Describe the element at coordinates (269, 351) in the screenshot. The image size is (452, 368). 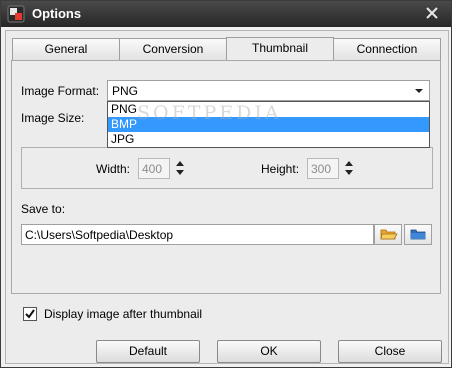
I see `ok-button: OK` at that location.